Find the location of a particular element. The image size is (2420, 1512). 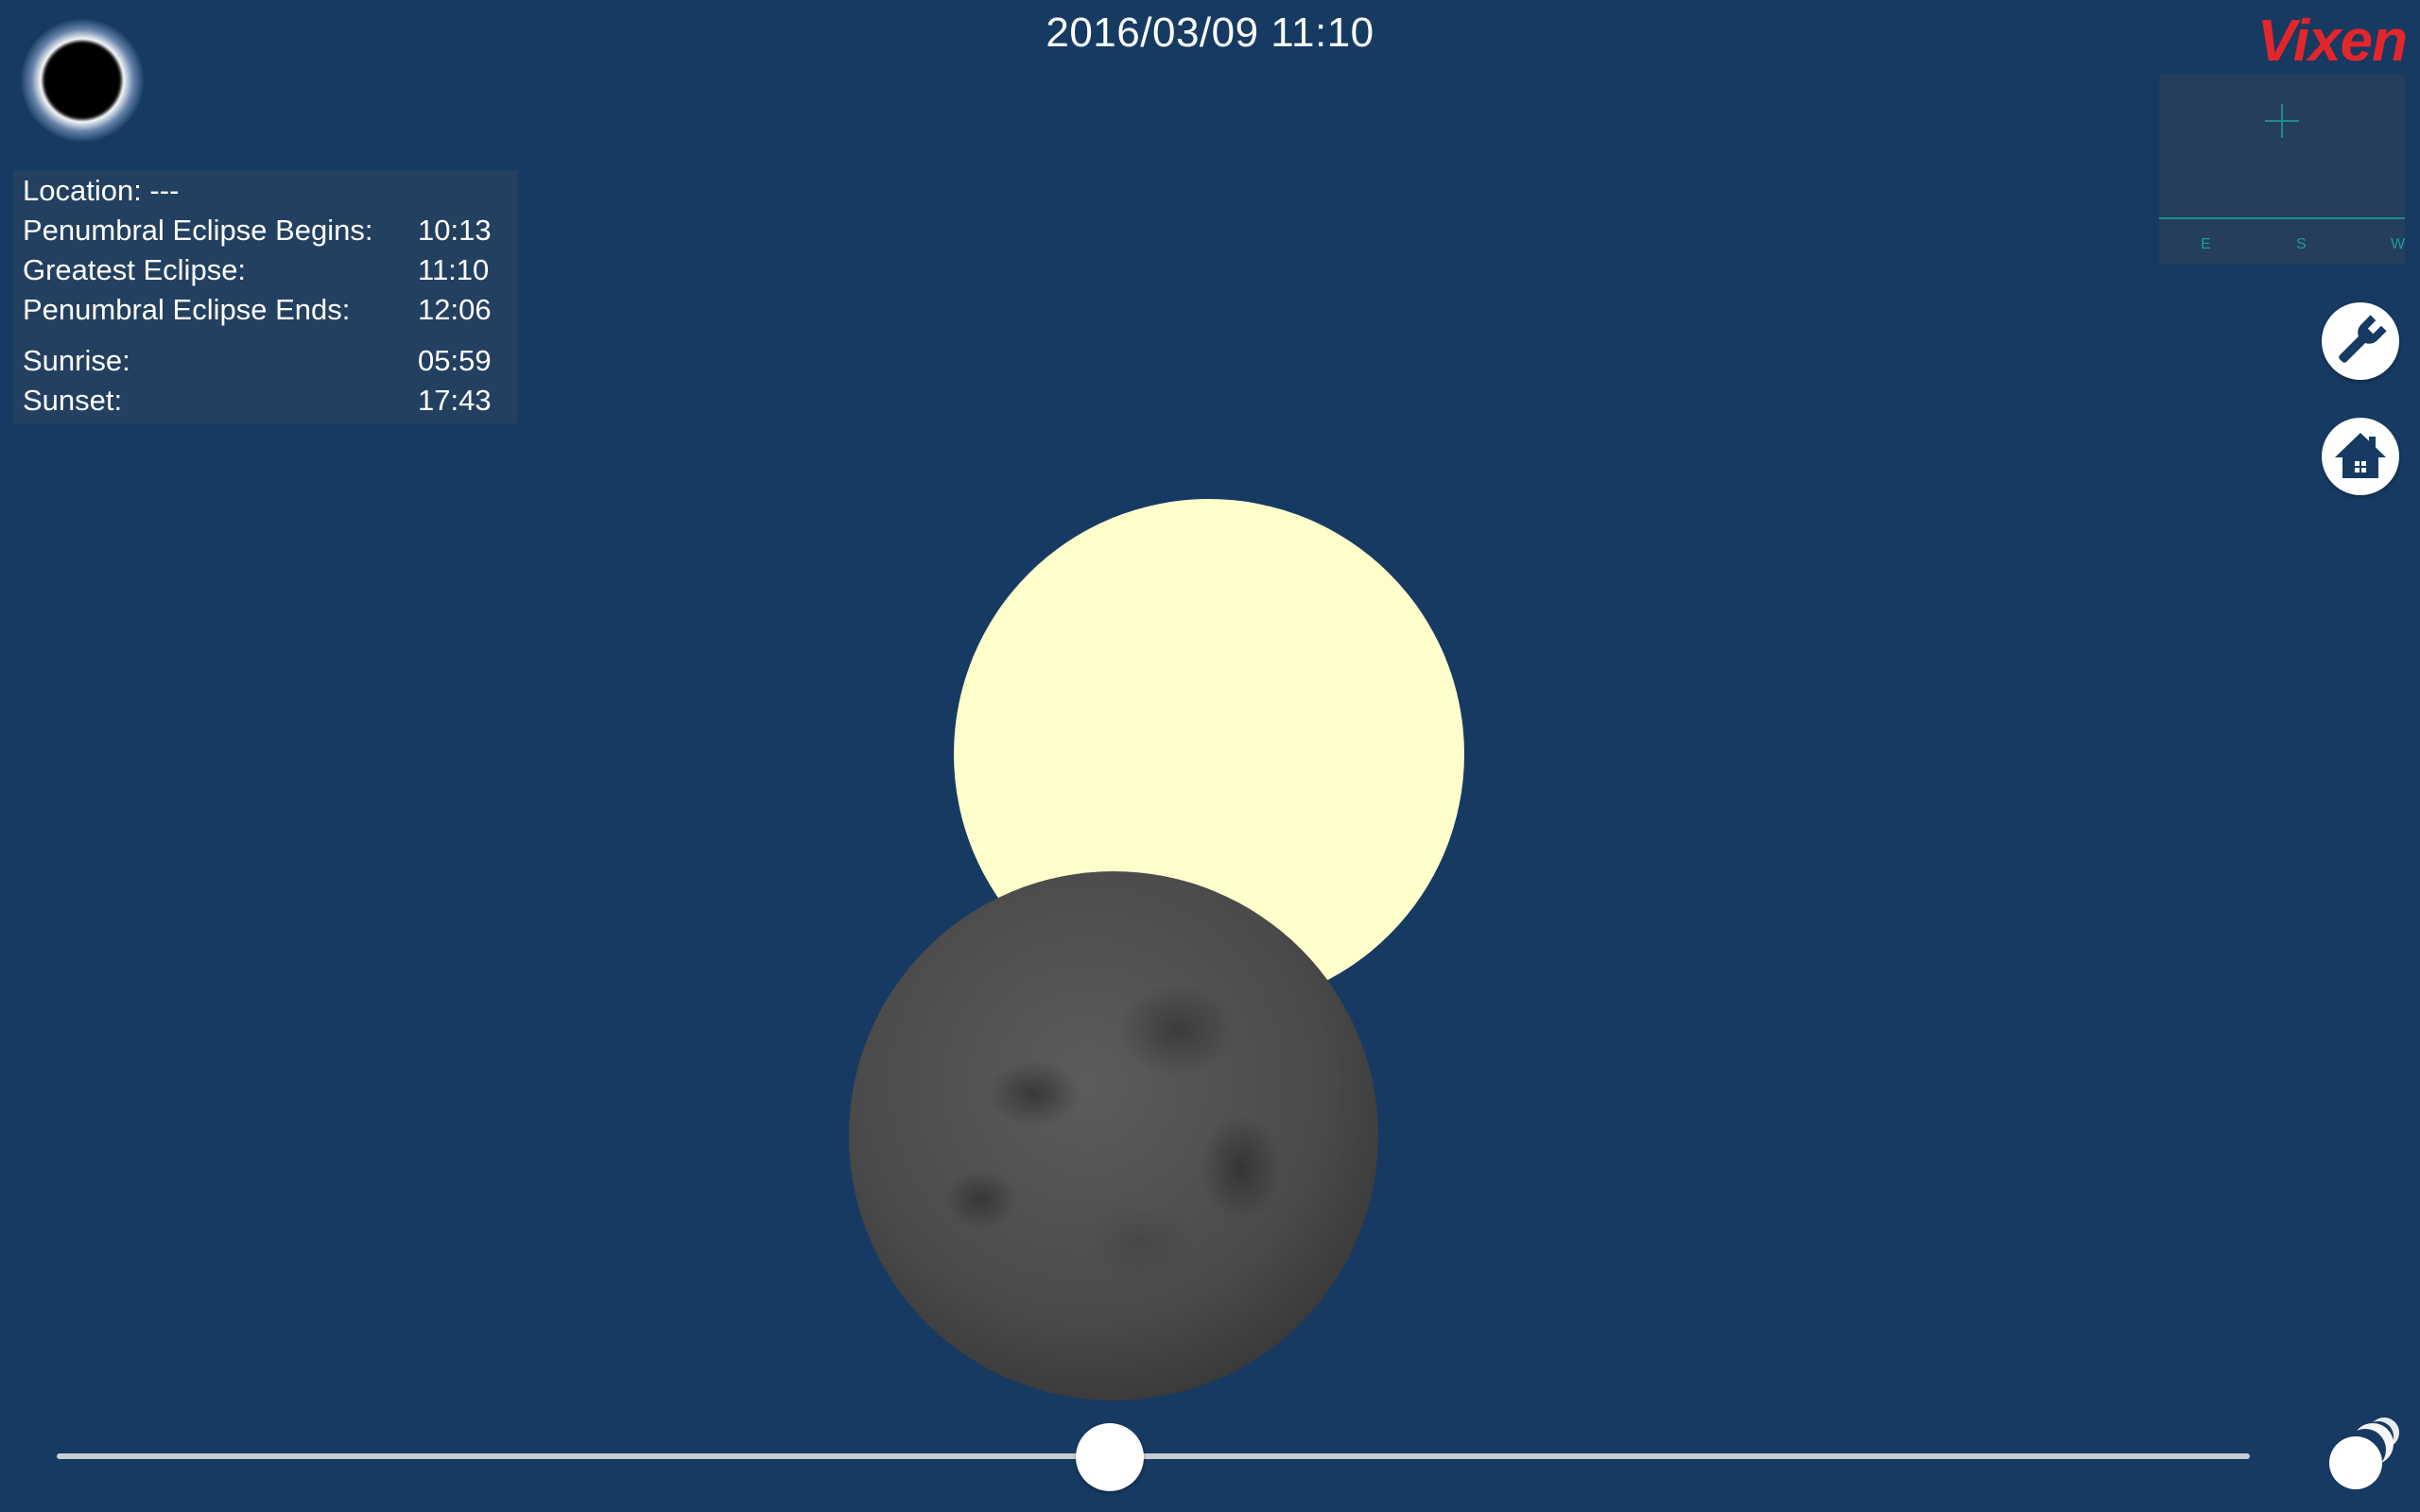

info-value: 12:06 is located at coordinates (455, 309).